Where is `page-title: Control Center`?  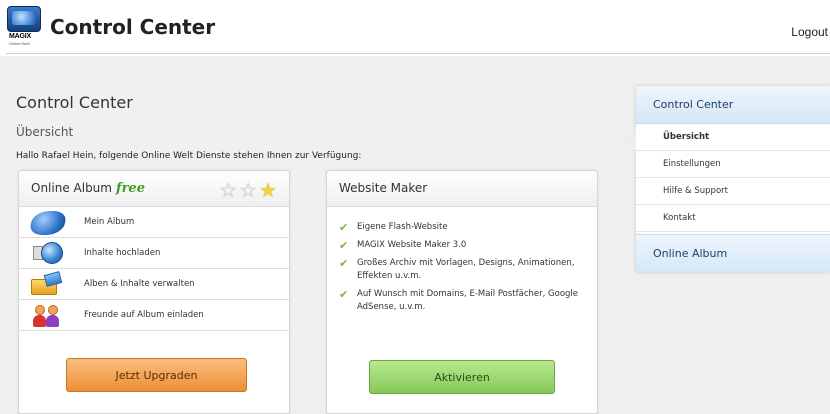
page-title: Control Center is located at coordinates (74, 102).